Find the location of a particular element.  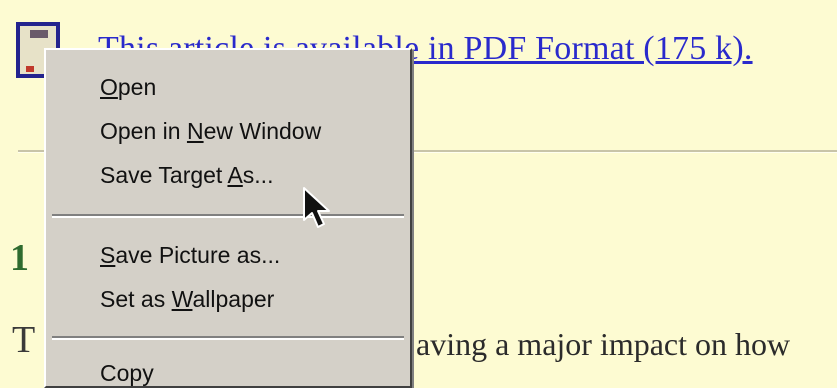

menu-mnemonic: S is located at coordinates (108, 255).